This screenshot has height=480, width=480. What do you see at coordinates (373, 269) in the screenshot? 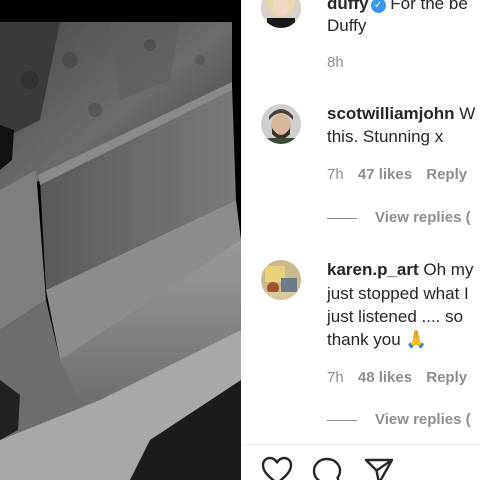
I see `comment-username: karen.p_art` at bounding box center [373, 269].